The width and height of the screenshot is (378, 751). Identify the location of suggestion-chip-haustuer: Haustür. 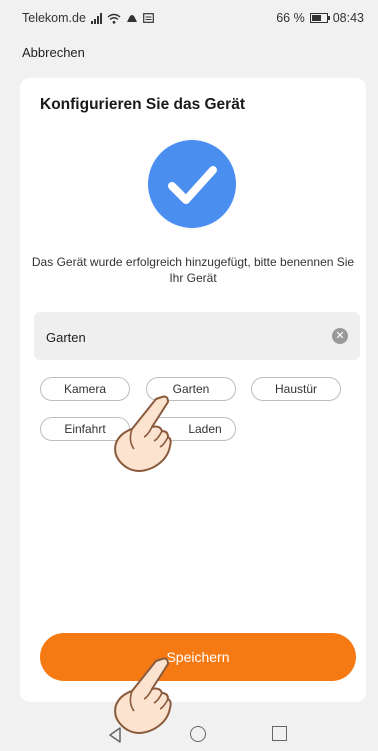
(296, 389).